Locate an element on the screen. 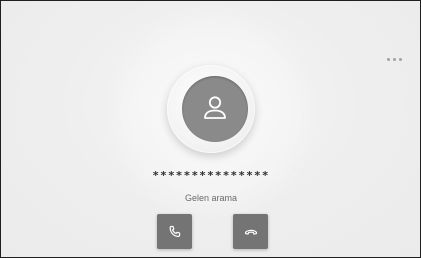 Image resolution: width=421 pixels, height=258 pixels. call-status-label: Gelen arama is located at coordinates (211, 198).